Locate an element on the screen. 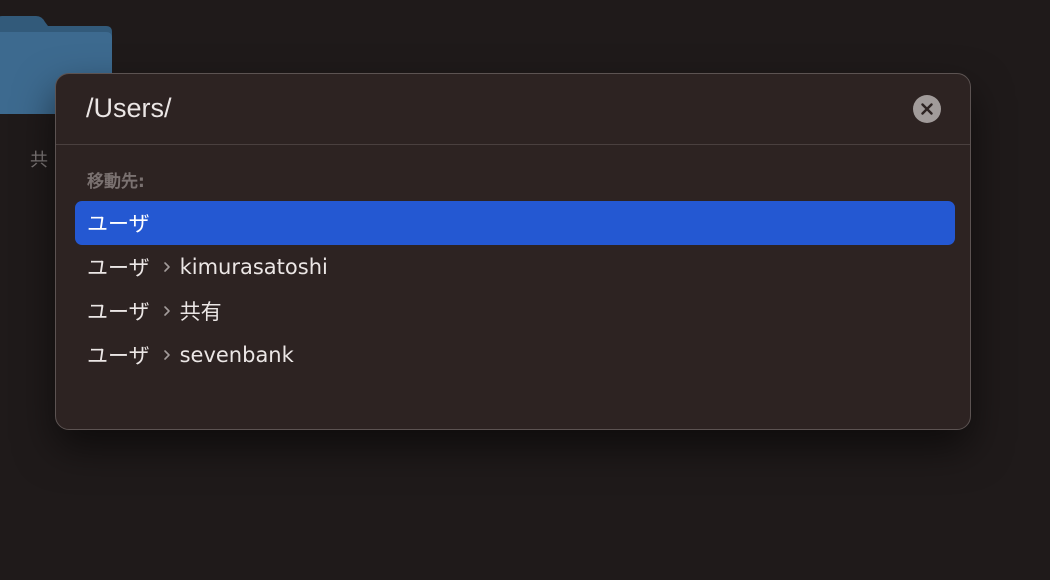 The height and width of the screenshot is (580, 1050). result-row-sevenbank: ユーザ sevenbank is located at coordinates (515, 355).